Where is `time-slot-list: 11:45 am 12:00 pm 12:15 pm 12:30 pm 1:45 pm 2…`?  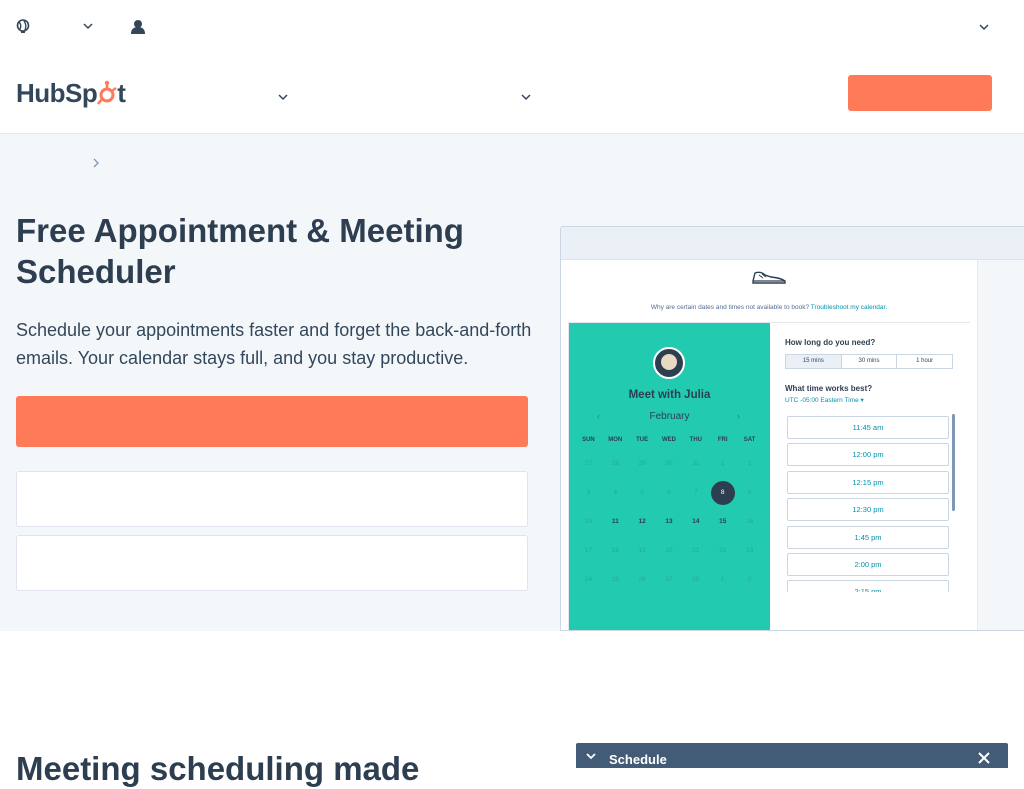
time-slot-list: 11:45 am 12:00 pm 12:15 pm 12:30 pm 1:45 pm 2… is located at coordinates (868, 504).